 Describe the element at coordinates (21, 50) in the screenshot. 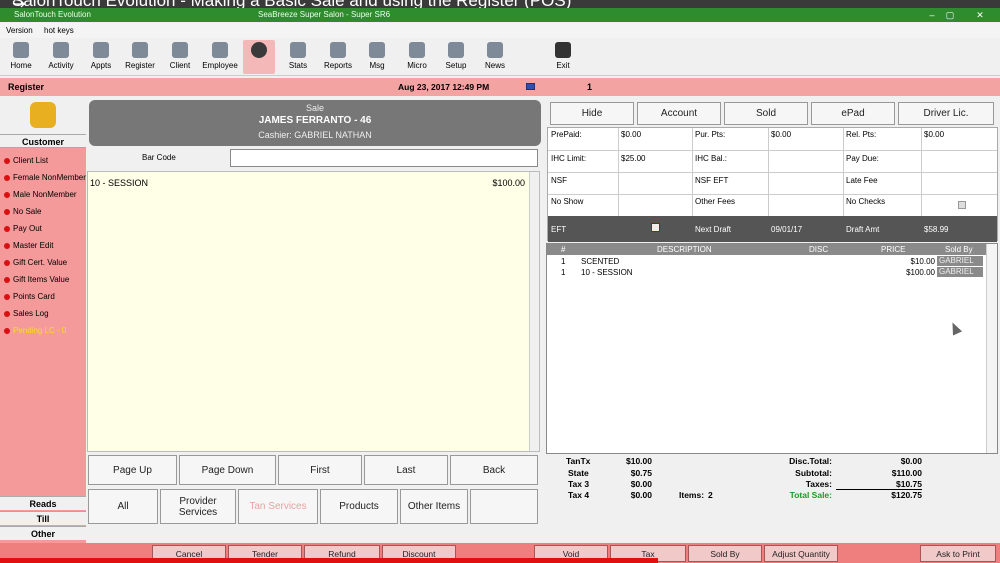

I see `home-icon` at that location.